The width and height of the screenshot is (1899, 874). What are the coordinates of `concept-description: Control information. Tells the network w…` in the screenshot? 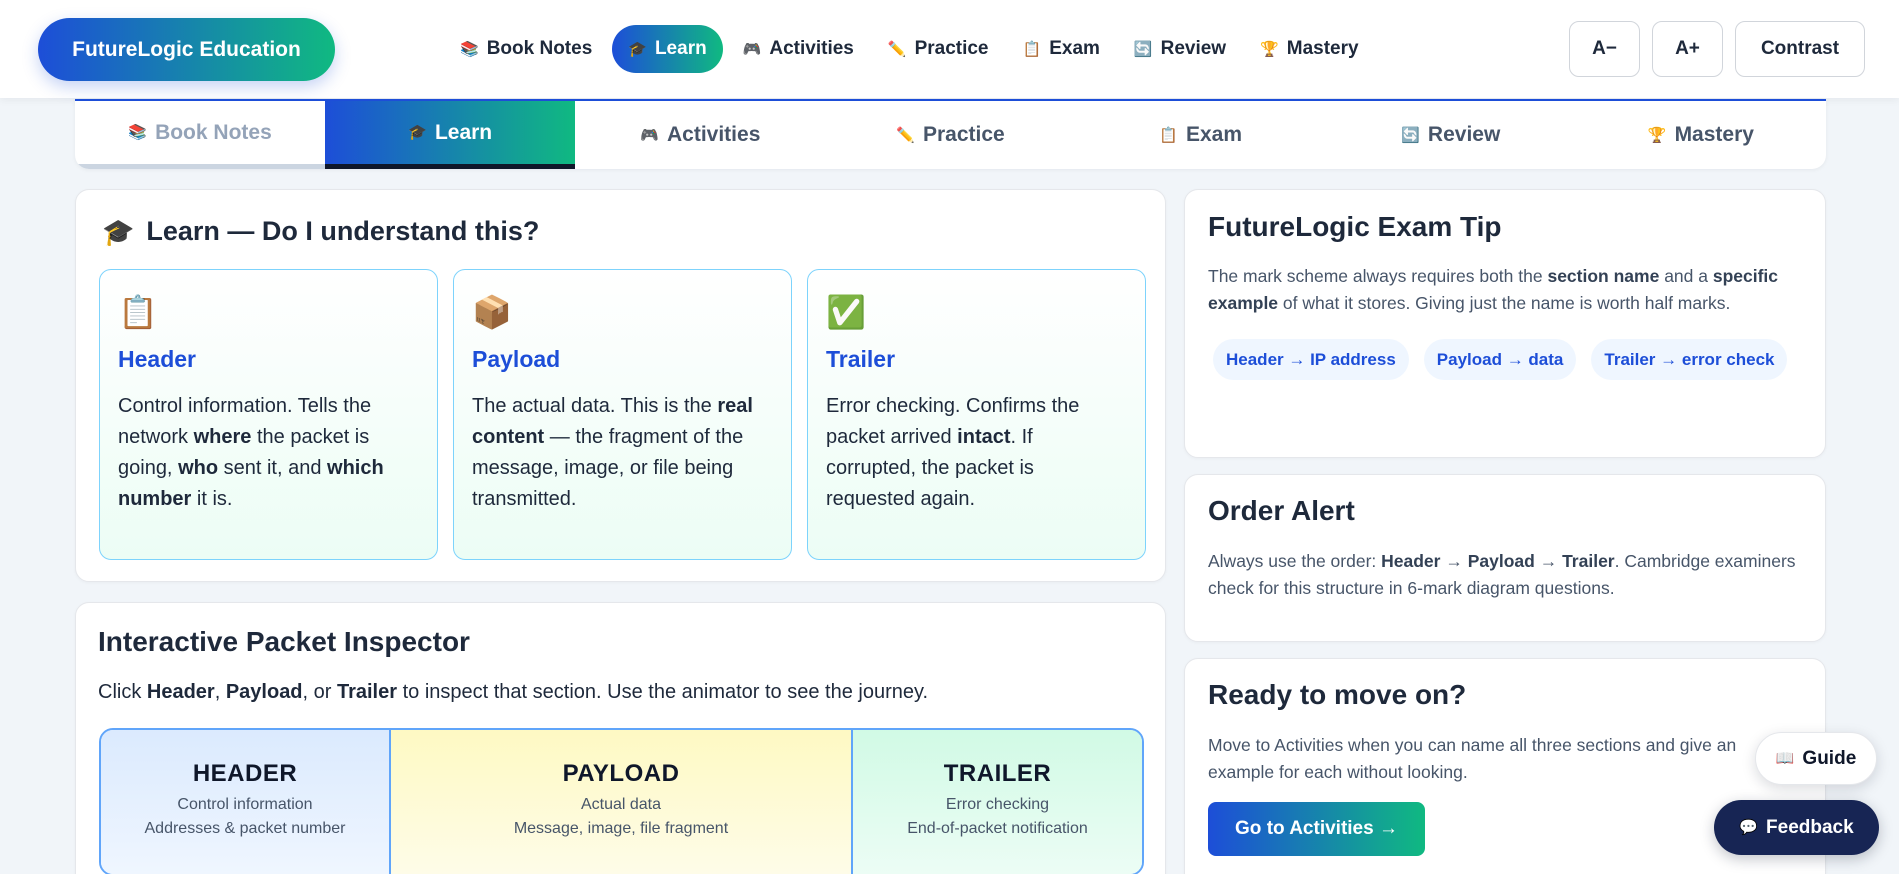 It's located at (251, 452).